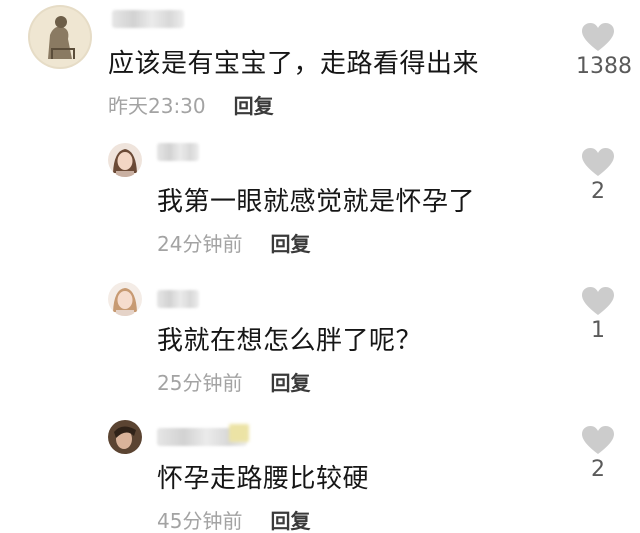 This screenshot has width=640, height=533. I want to click on comment-meta: 昨天23:30 回复, so click(191, 106).